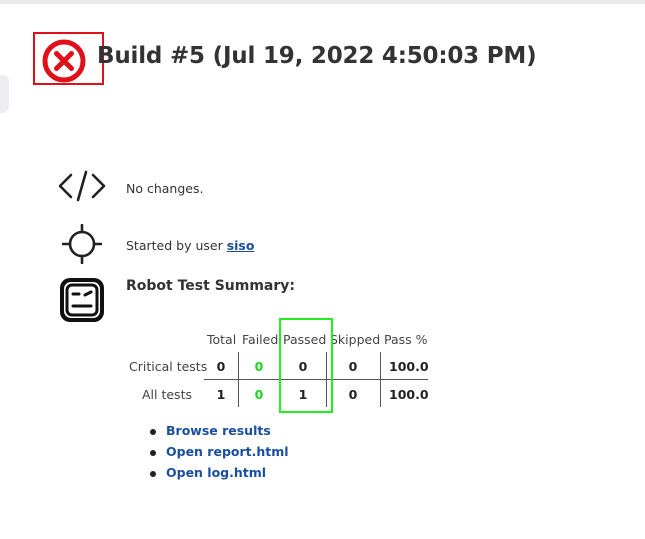 The image size is (645, 539). What do you see at coordinates (165, 188) in the screenshot?
I see `changes-text: No changes.` at bounding box center [165, 188].